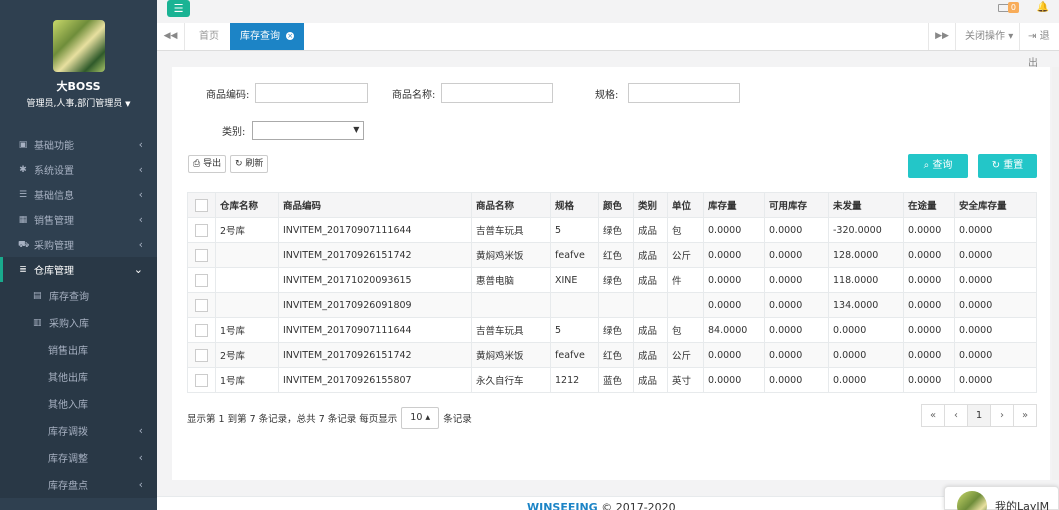  I want to click on col-warehouse: 仓库名称, so click(247, 205).